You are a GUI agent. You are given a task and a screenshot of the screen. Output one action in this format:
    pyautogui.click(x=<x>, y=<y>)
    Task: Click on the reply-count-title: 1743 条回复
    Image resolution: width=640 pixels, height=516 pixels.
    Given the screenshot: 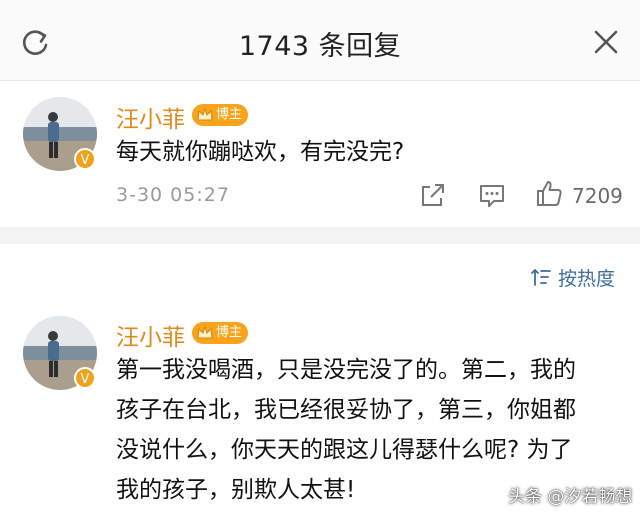 What is the action you would take?
    pyautogui.click(x=320, y=46)
    